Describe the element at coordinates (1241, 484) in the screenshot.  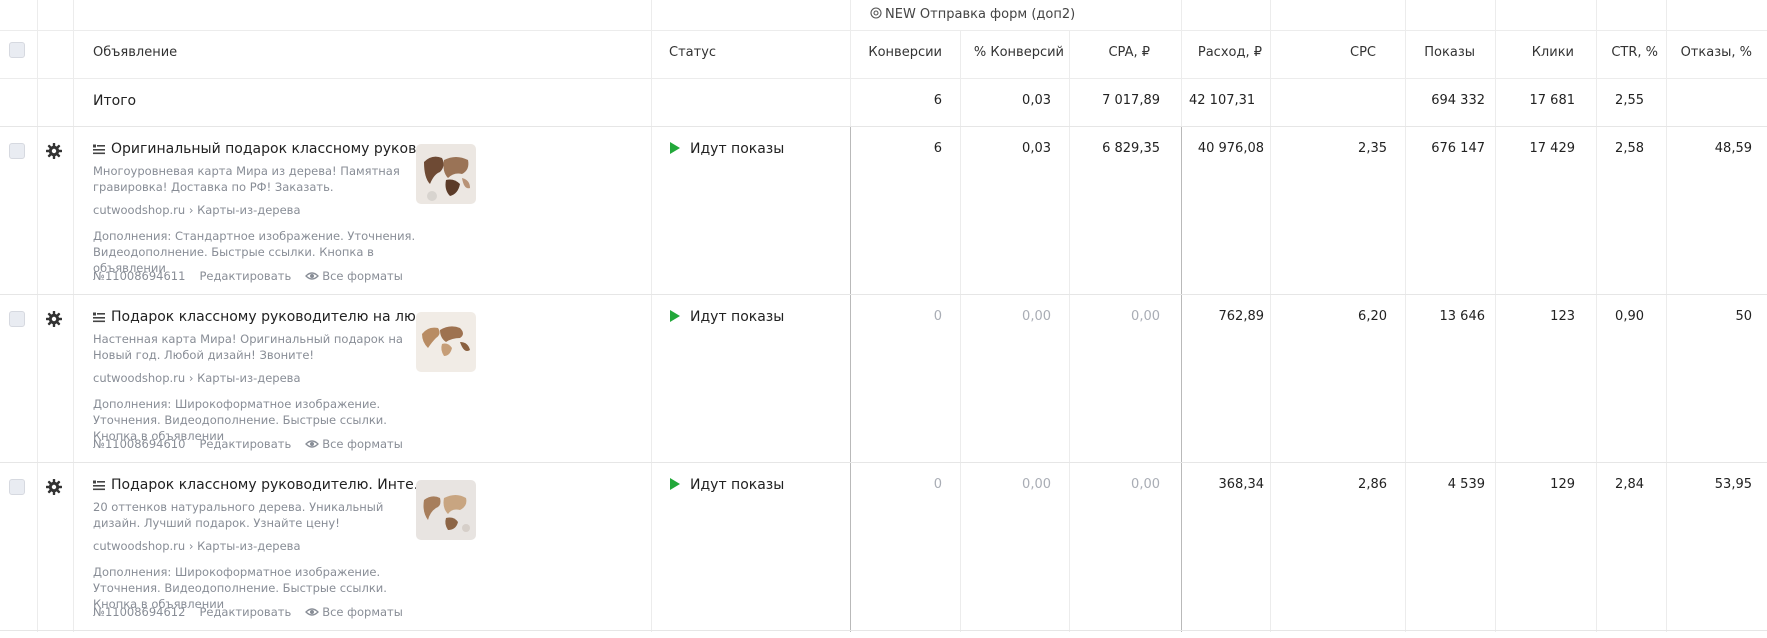
I see `ad-spend: 368,34` at that location.